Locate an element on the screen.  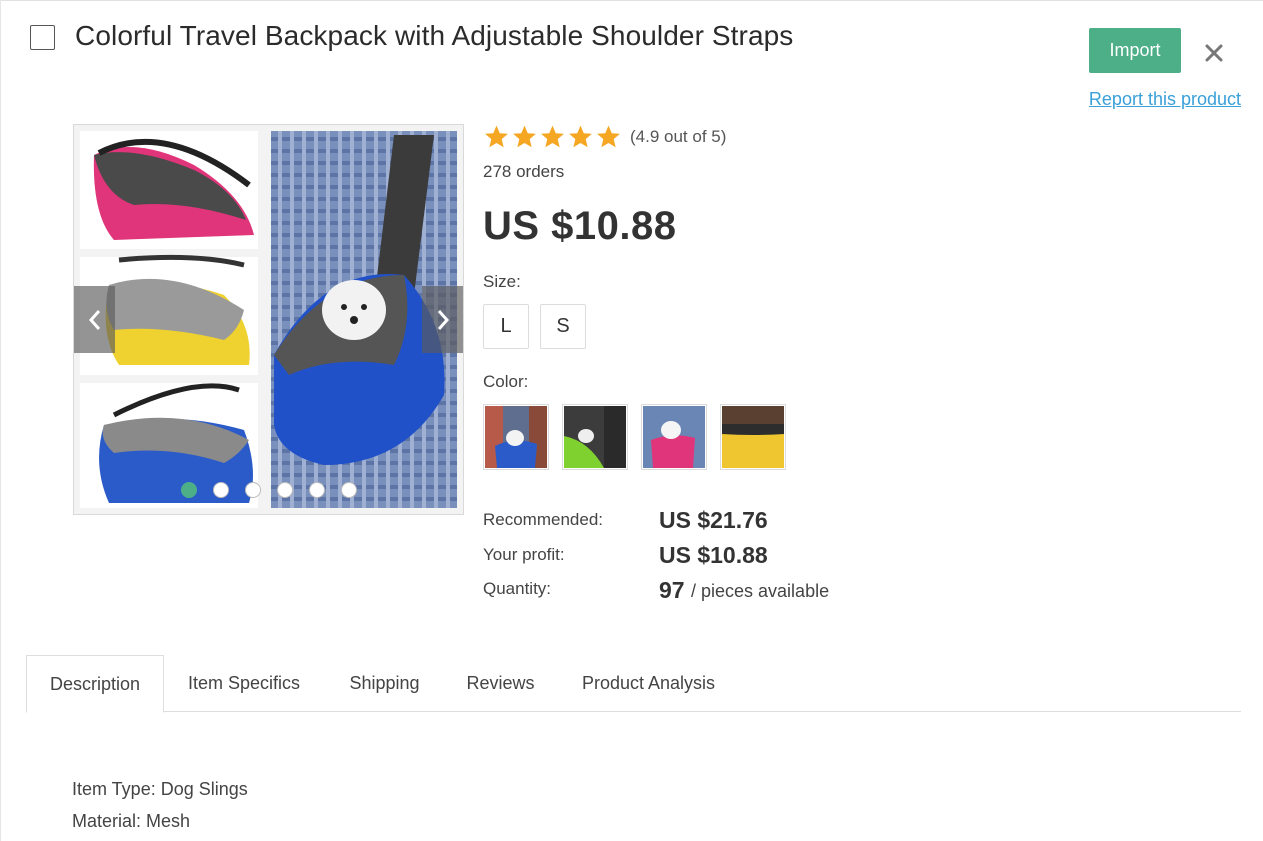
close-icon is located at coordinates (1214, 53).